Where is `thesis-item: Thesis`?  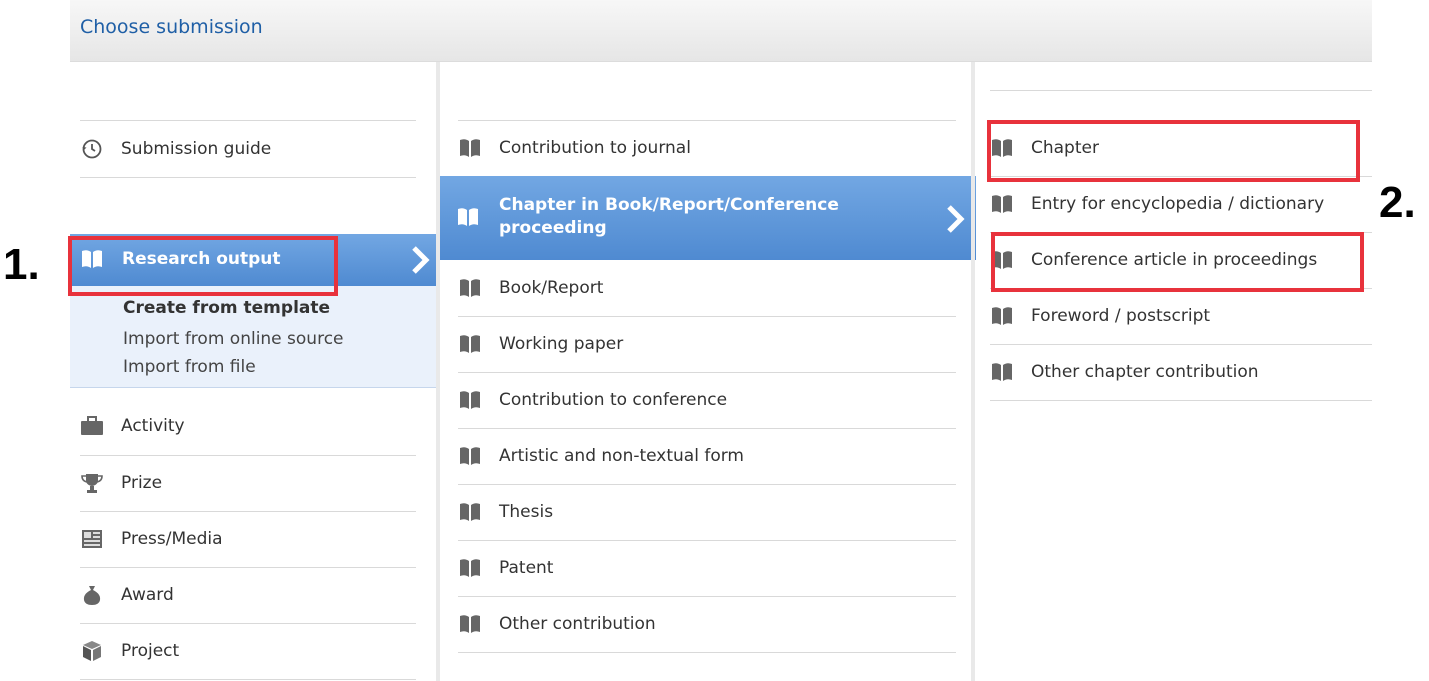 thesis-item: Thesis is located at coordinates (708, 512).